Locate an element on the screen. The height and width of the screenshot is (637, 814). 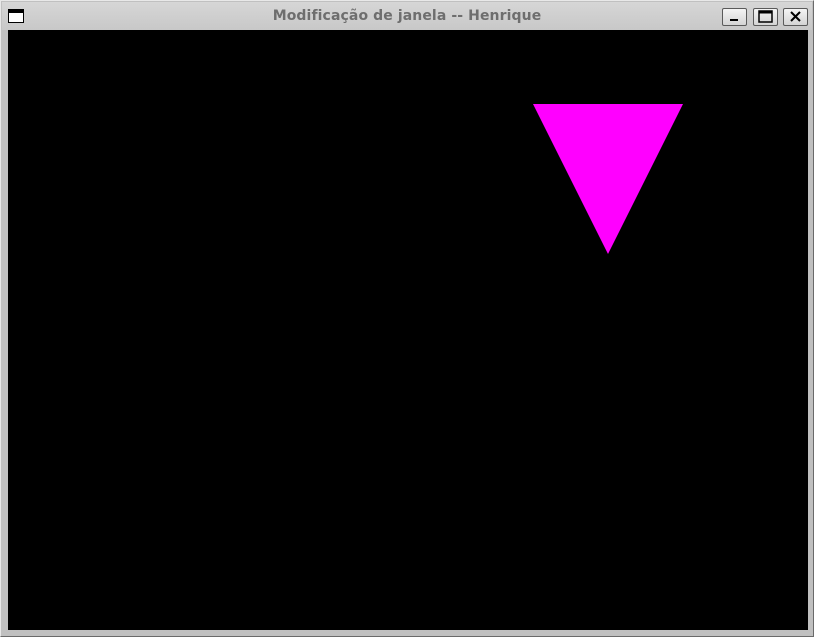
canvas-surface is located at coordinates (608, 179).